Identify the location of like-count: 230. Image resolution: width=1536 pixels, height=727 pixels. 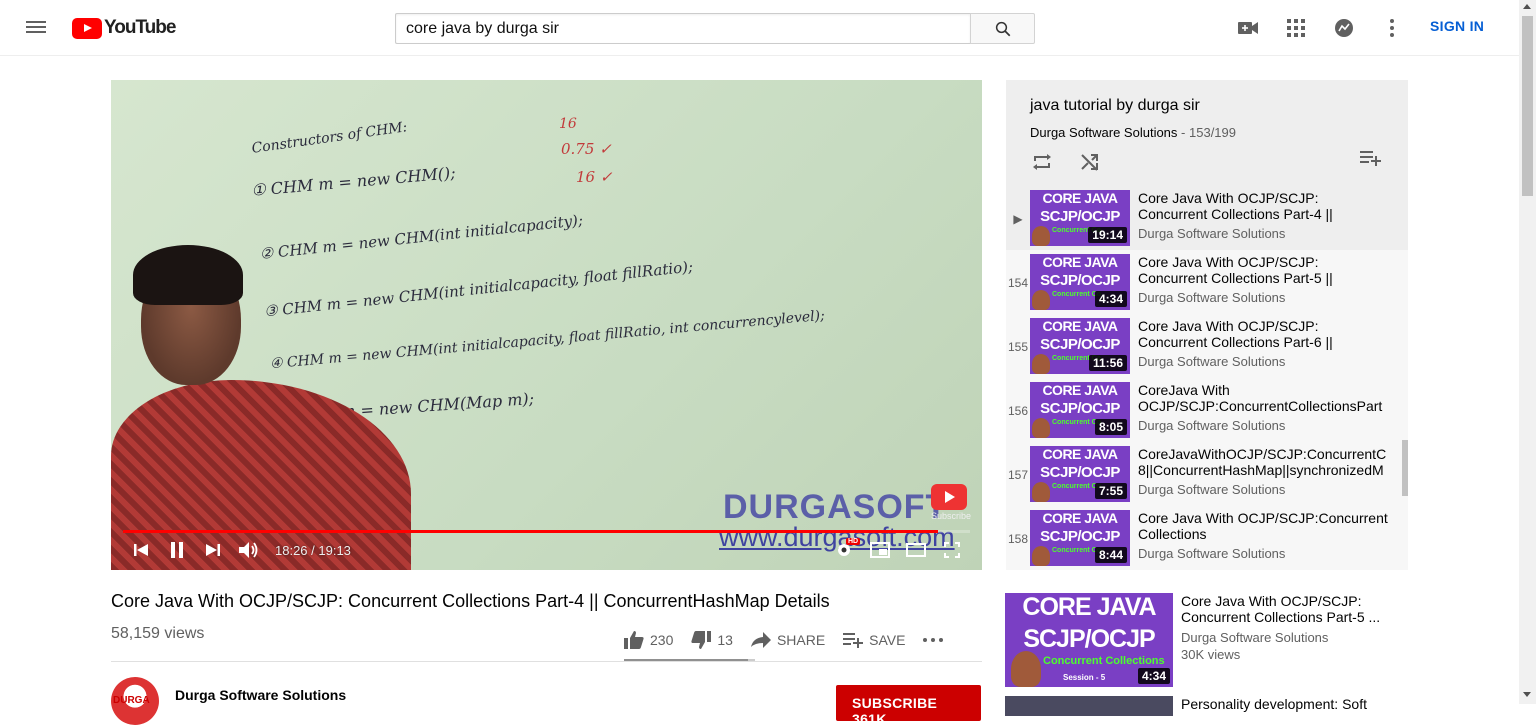
(662, 640).